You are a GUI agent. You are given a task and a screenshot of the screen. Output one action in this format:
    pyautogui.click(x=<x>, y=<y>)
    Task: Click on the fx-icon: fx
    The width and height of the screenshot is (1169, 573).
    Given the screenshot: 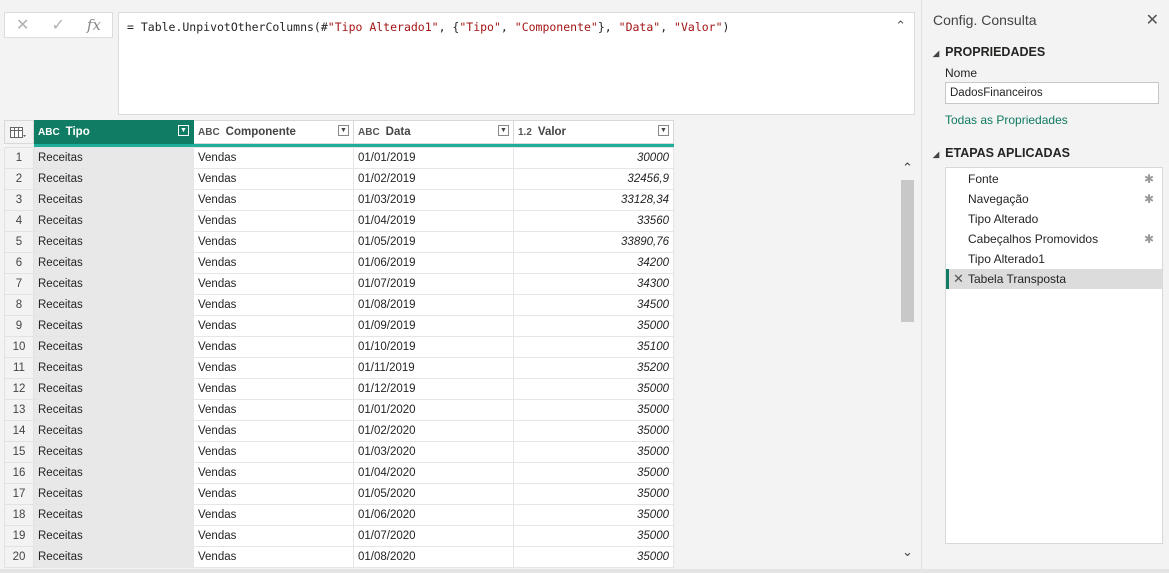 What is the action you would take?
    pyautogui.click(x=94, y=25)
    